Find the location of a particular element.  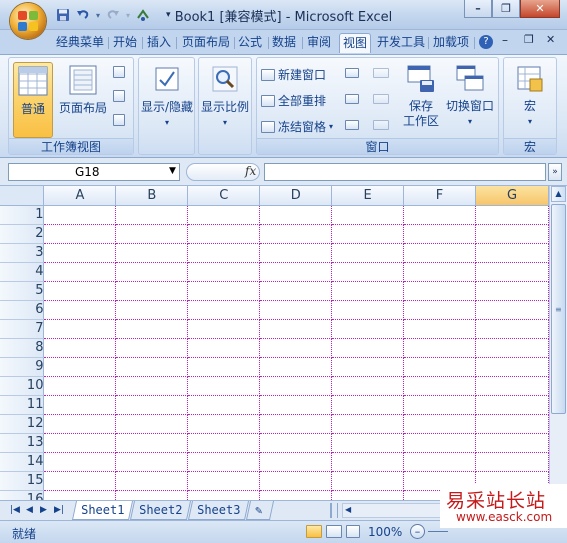

name-box-dropdown-icon: ▼ is located at coordinates (172, 171).